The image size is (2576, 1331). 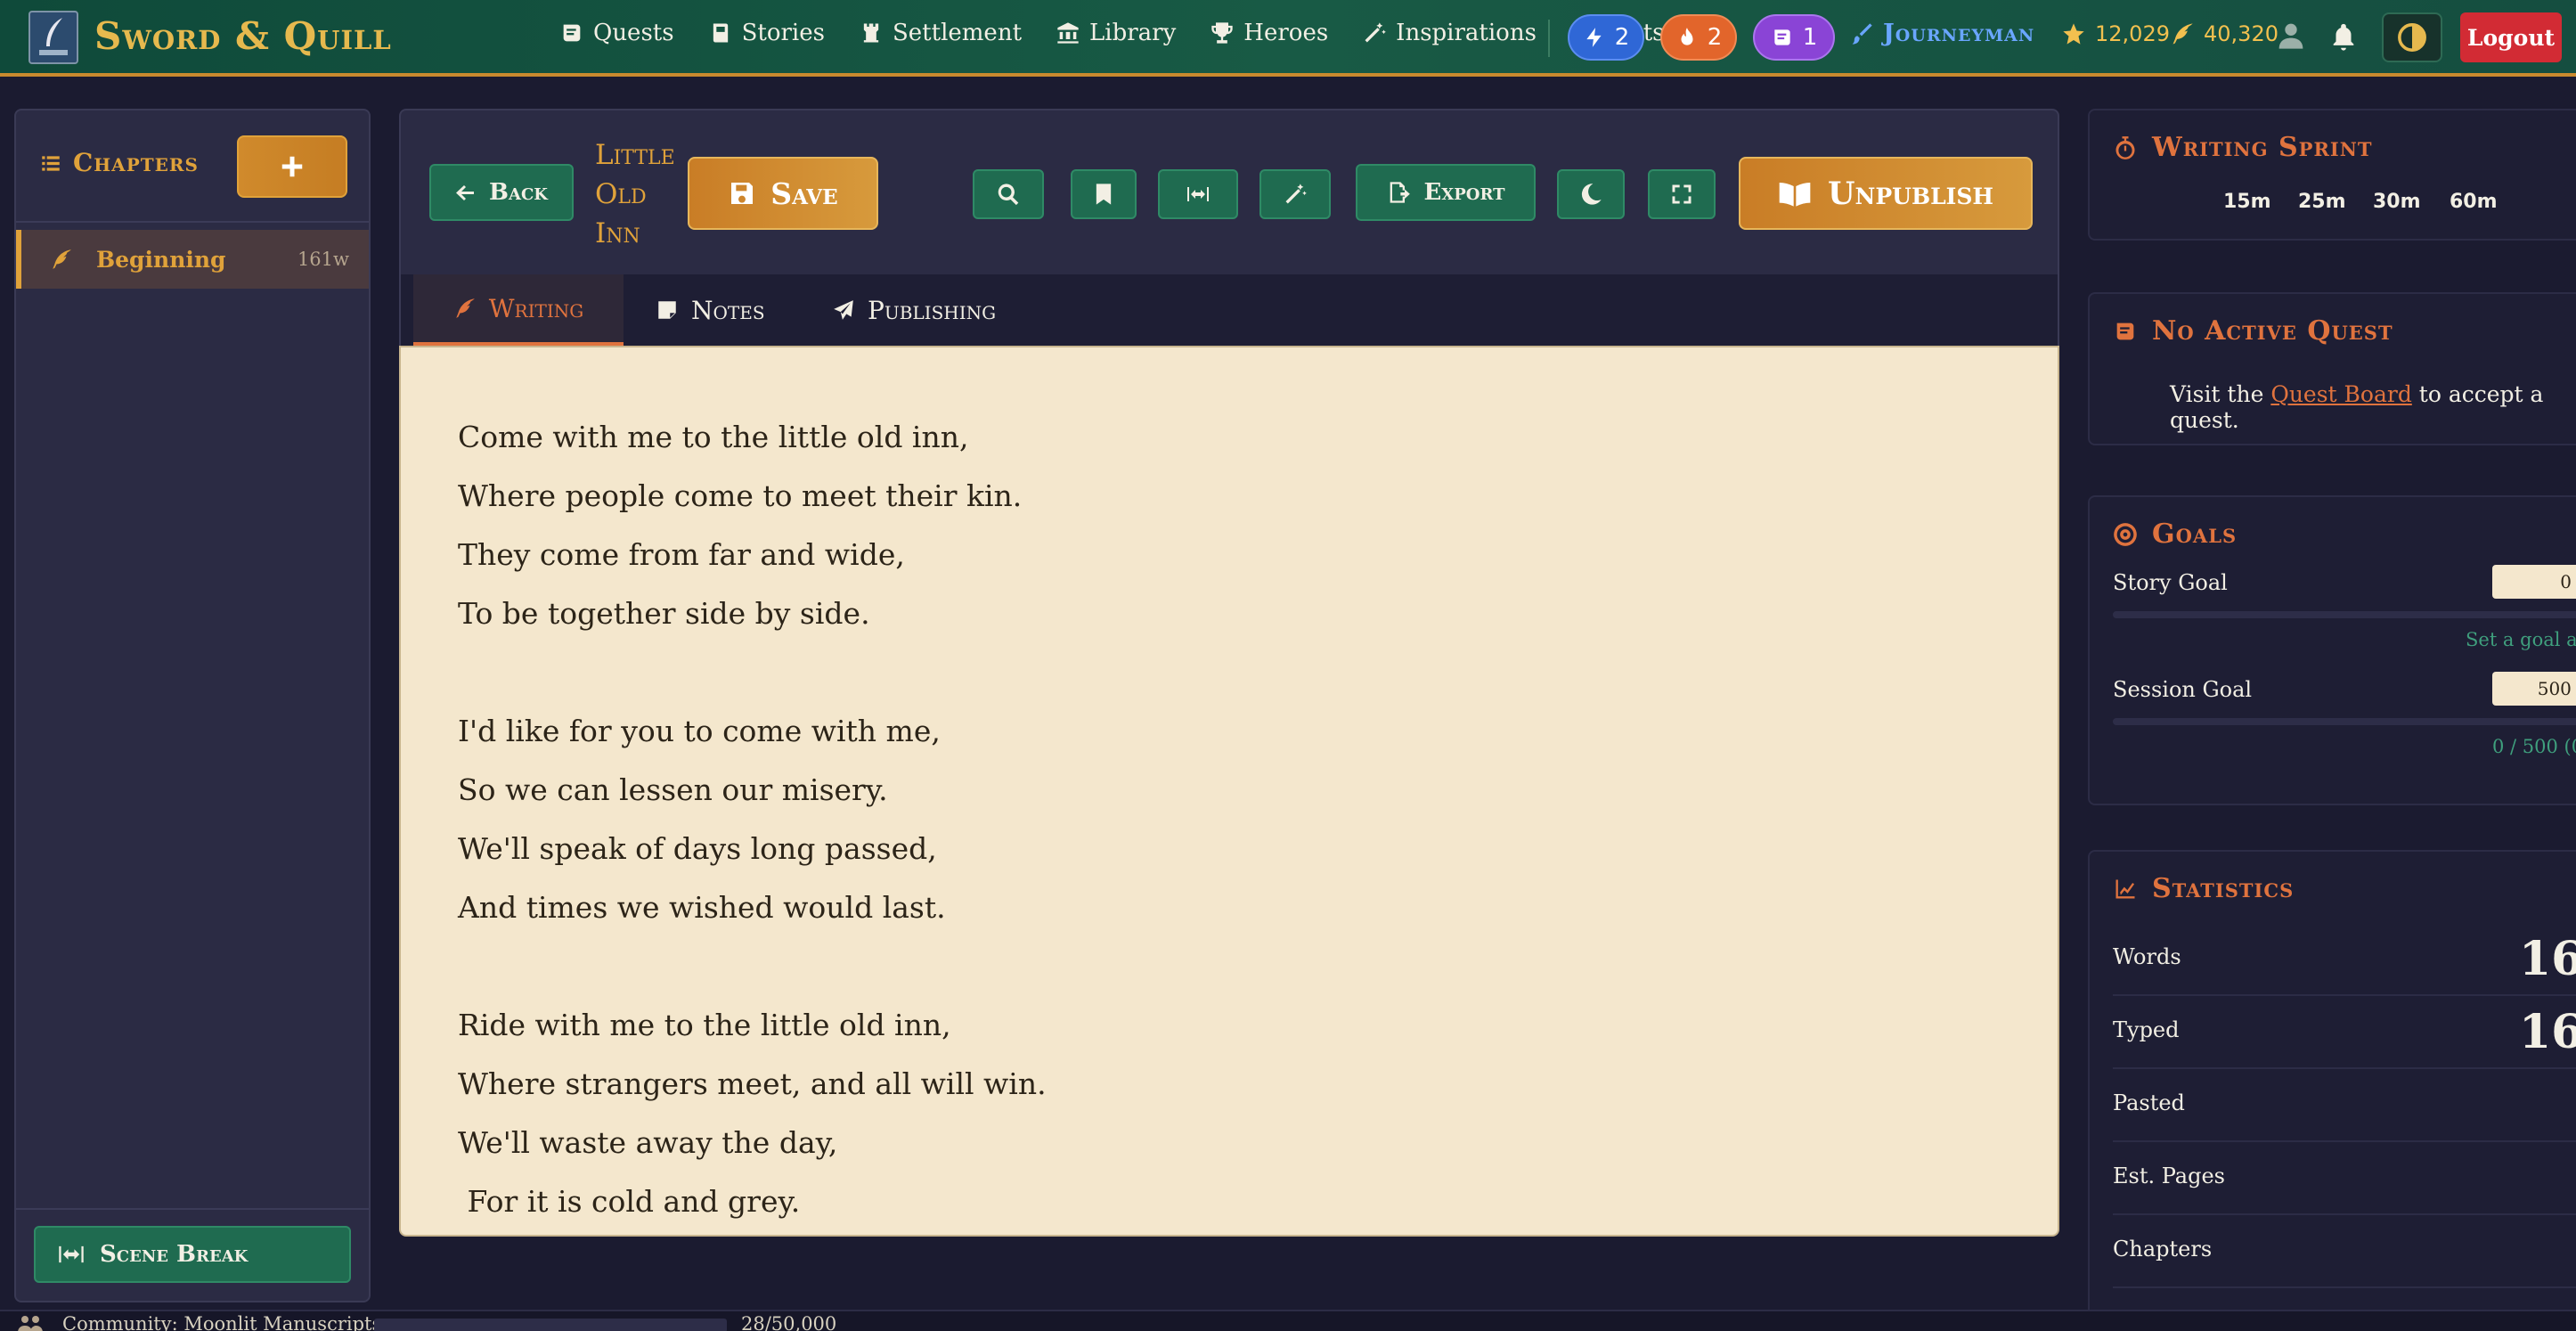 I want to click on title-line-2: Old, so click(x=621, y=194).